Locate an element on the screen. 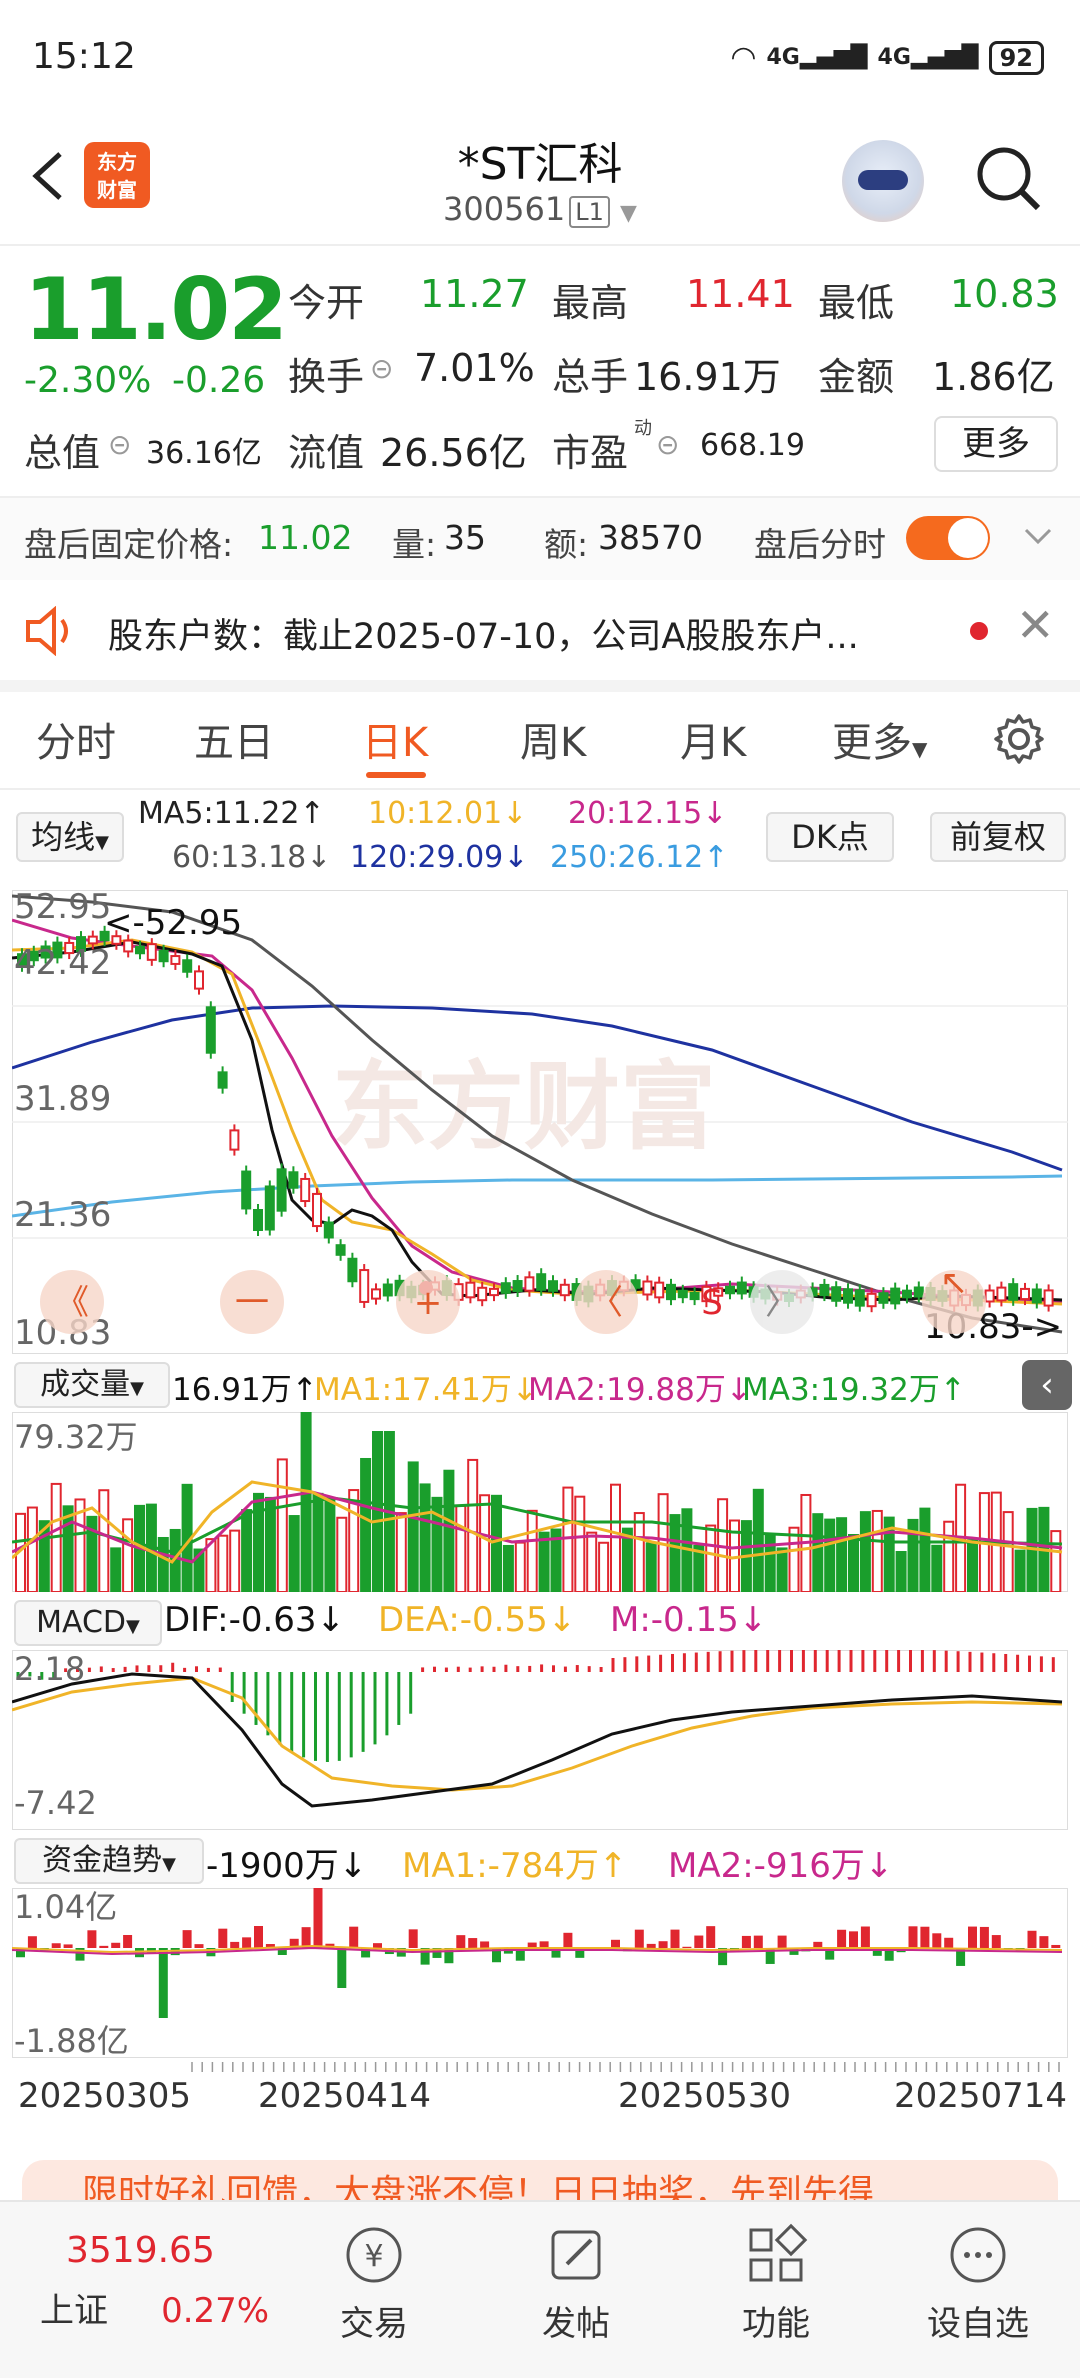  ma60-value: 60:13.18↓ is located at coordinates (252, 857).